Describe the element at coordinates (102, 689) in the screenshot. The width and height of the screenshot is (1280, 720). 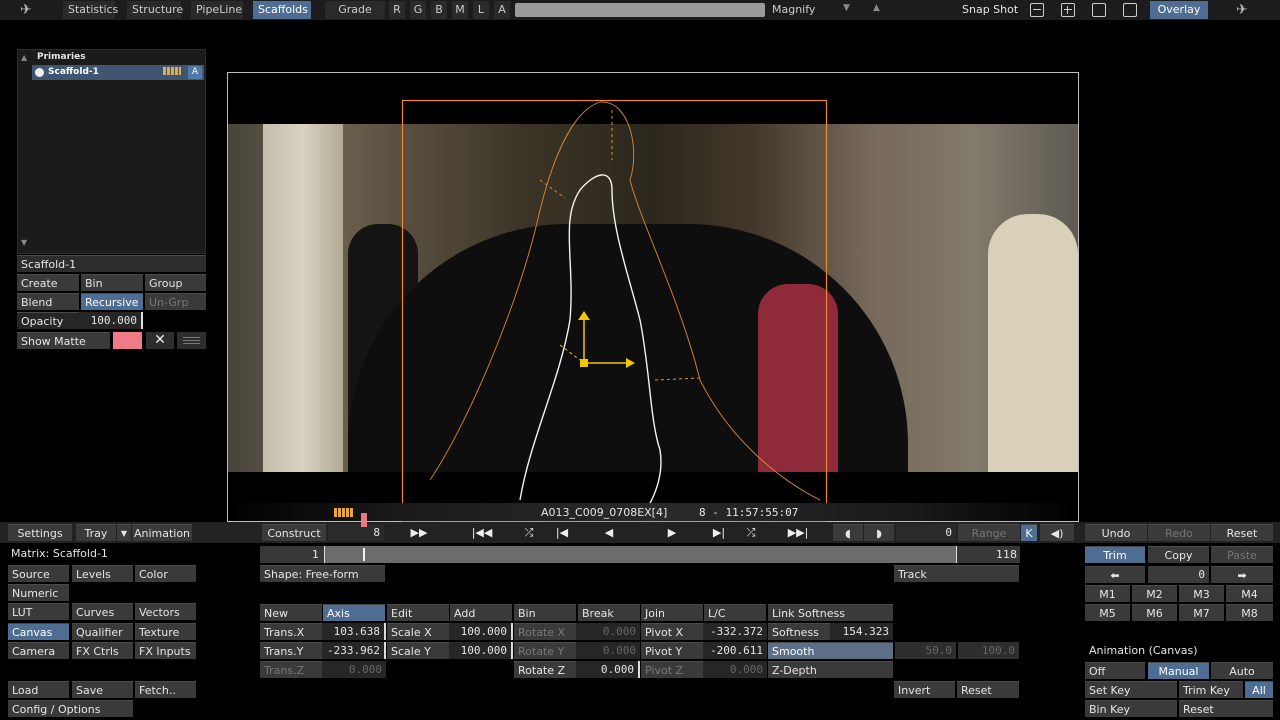
I see `save-button: Save` at that location.